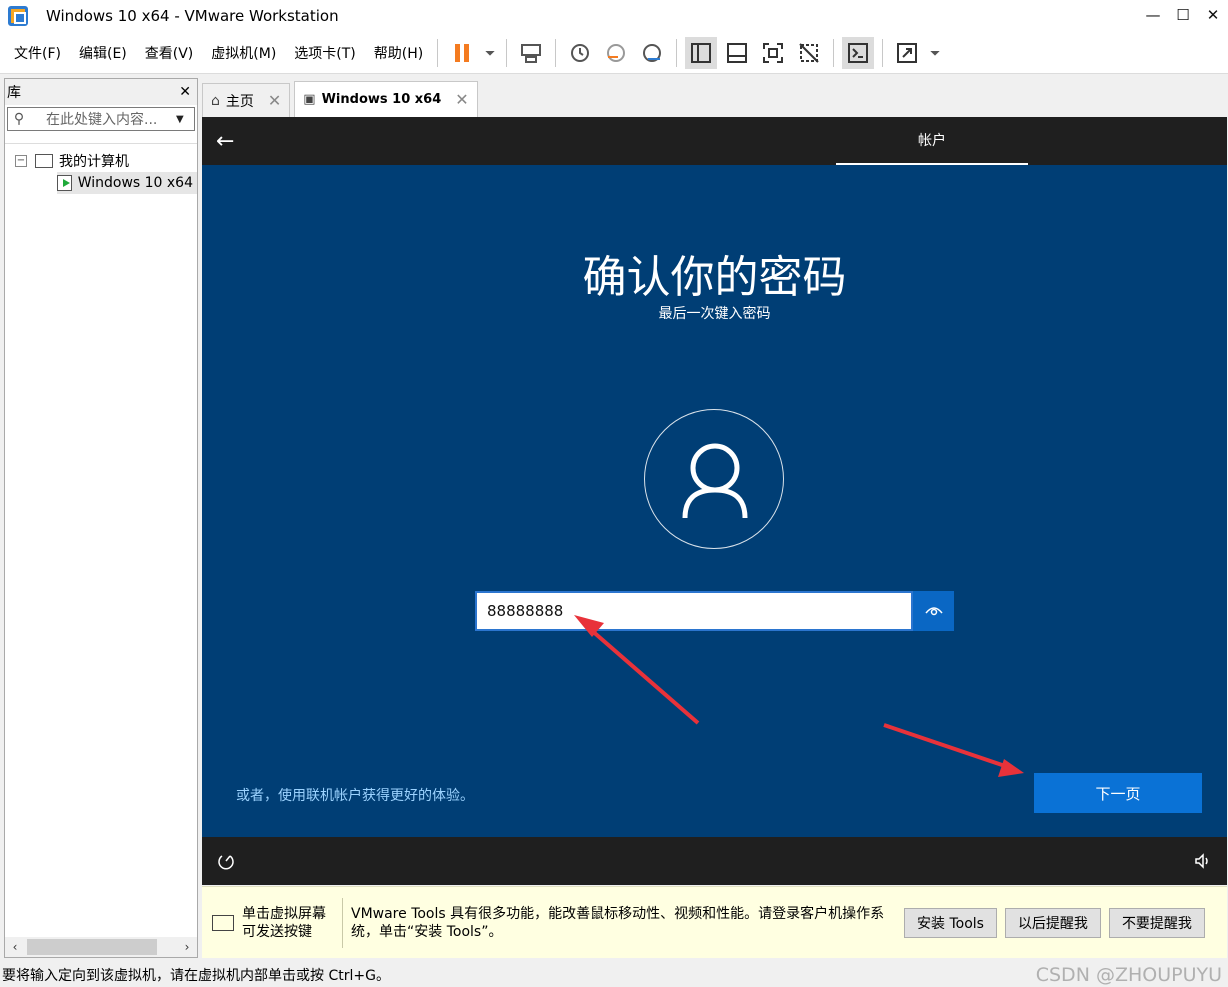  What do you see at coordinates (1011, 768) in the screenshot?
I see `annotation-arrowhead` at bounding box center [1011, 768].